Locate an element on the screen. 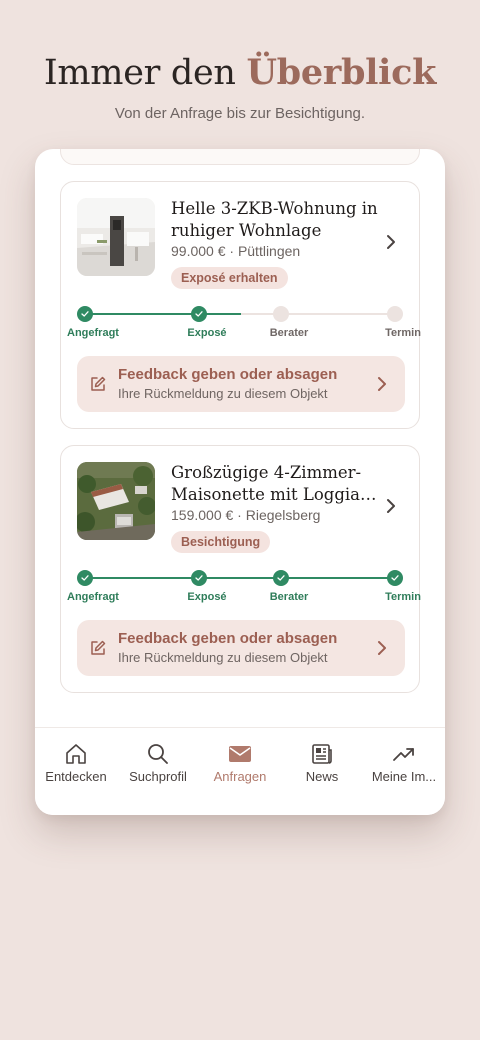  listing-price-location: 159.000 € · Riegelsberg is located at coordinates (246, 515).